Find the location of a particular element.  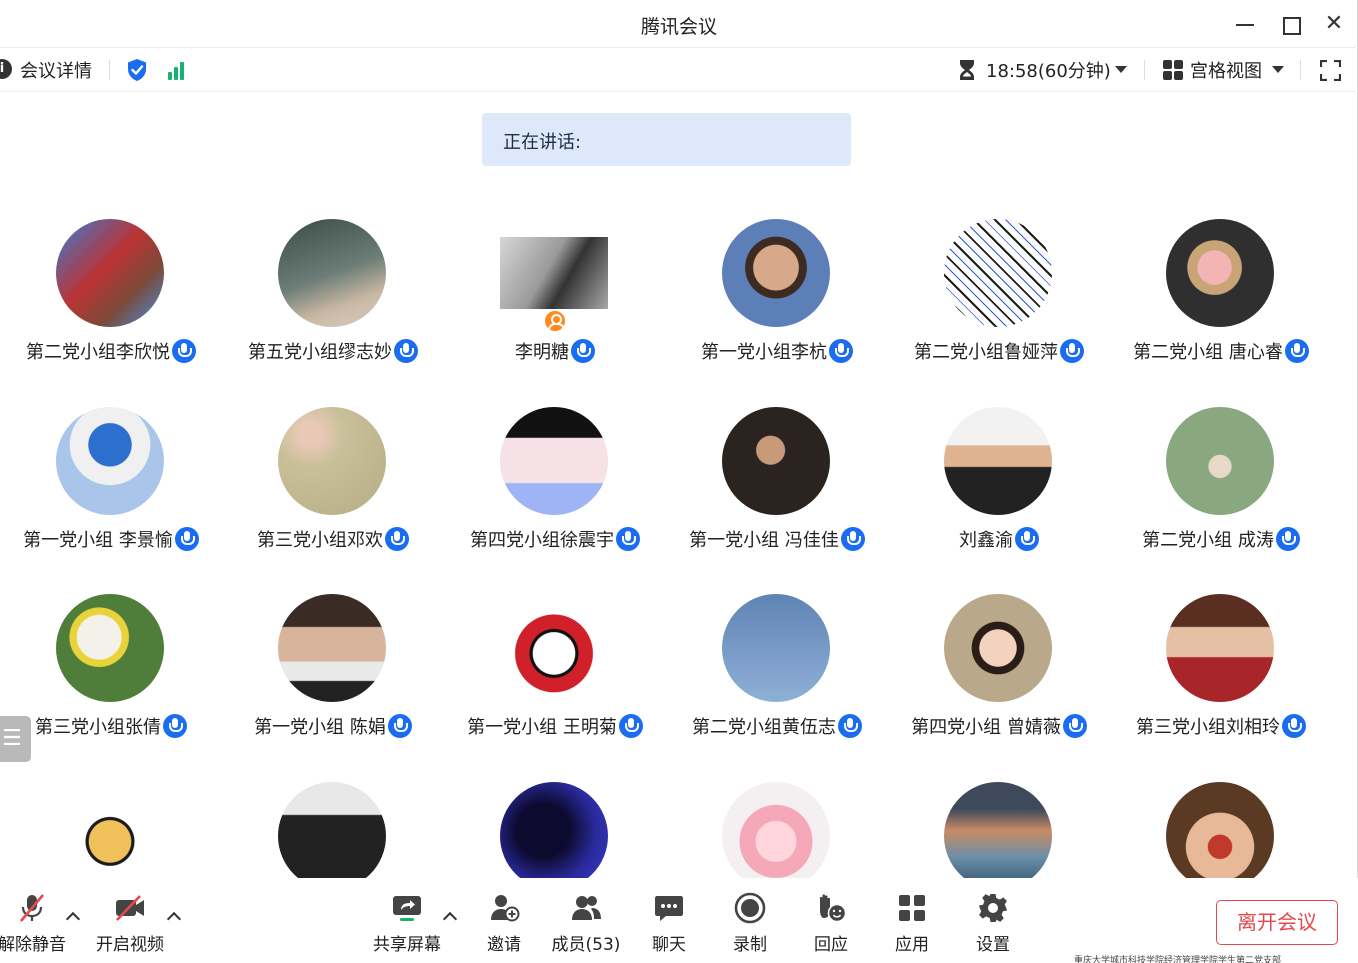

participant-name: 第五党小组缪志妙 is located at coordinates (320, 352).